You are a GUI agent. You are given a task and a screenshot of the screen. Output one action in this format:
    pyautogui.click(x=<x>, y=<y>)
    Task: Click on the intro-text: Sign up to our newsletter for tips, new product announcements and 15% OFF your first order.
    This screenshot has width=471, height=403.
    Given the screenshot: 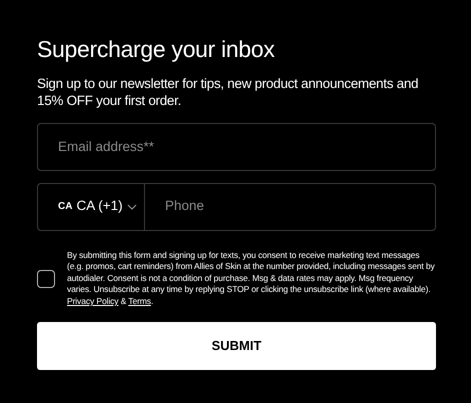 What is the action you would take?
    pyautogui.click(x=228, y=91)
    